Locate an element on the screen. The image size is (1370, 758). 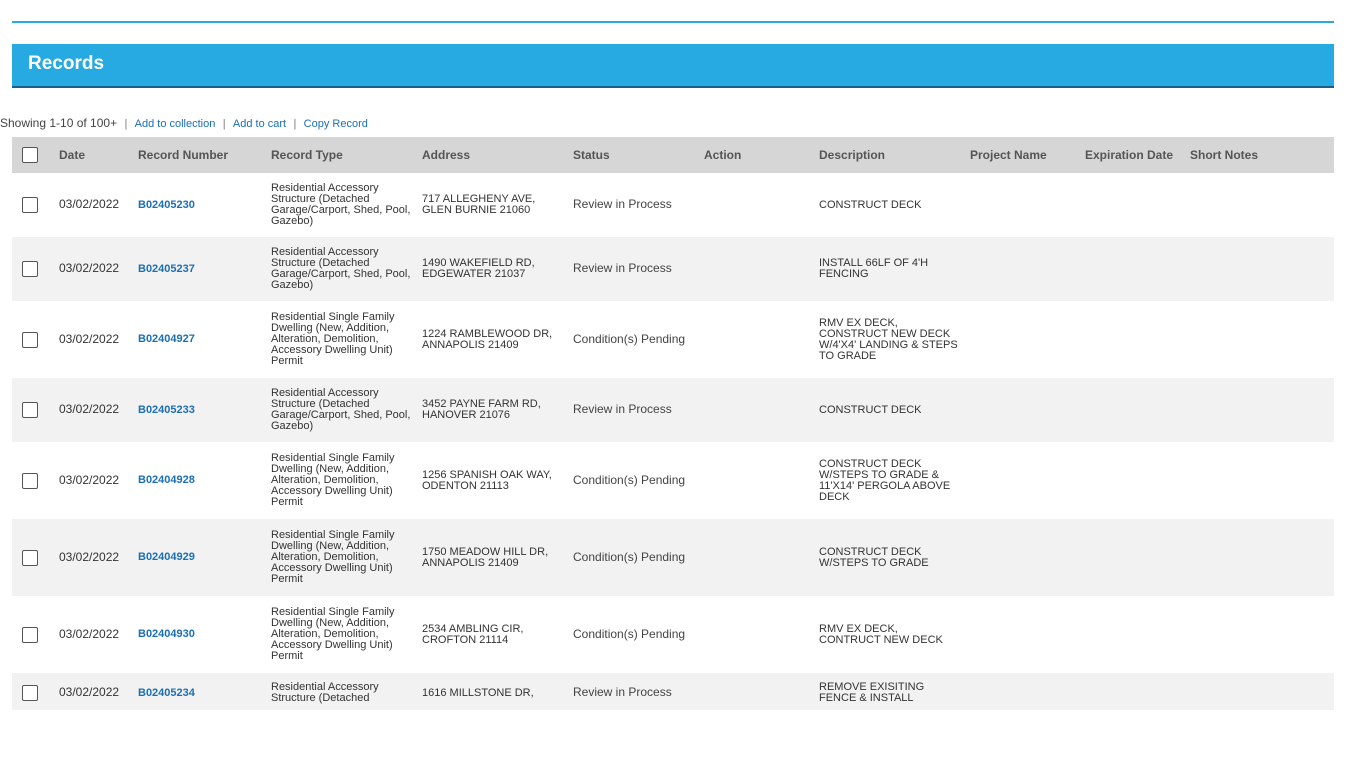
column-header-address: Address is located at coordinates (487, 155).